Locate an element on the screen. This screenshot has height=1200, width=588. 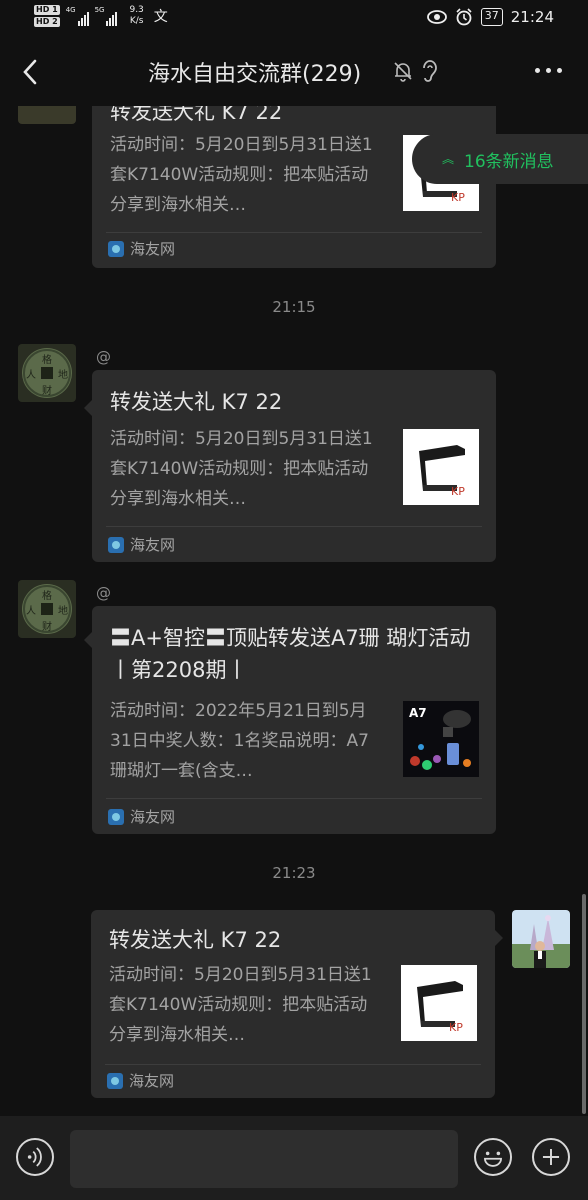
new-messages-button: ︽ 16条新消息 is located at coordinates (500, 159).